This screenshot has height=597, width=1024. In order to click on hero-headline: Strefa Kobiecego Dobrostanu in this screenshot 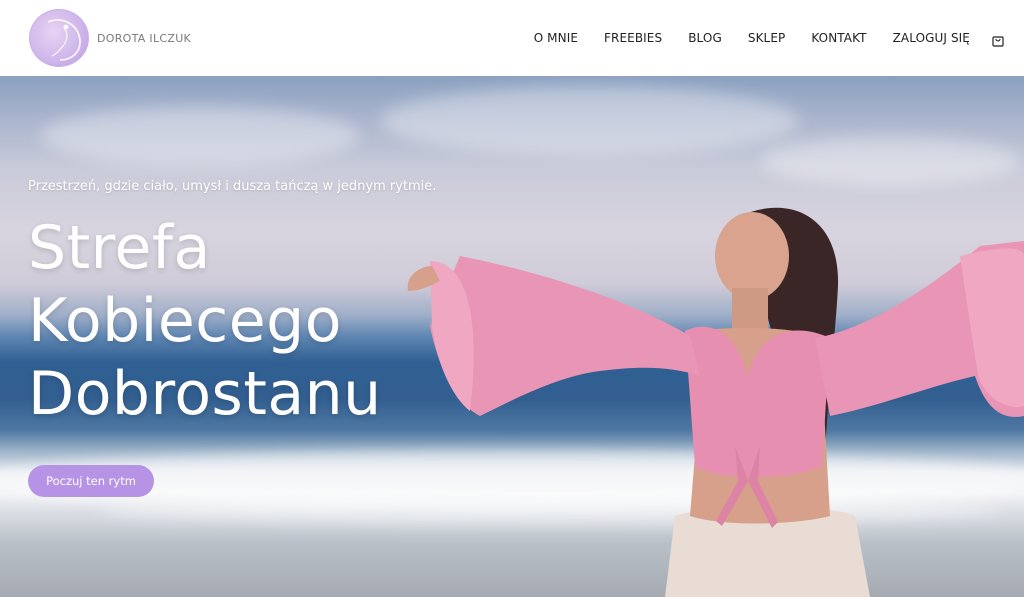, I will do `click(205, 321)`.